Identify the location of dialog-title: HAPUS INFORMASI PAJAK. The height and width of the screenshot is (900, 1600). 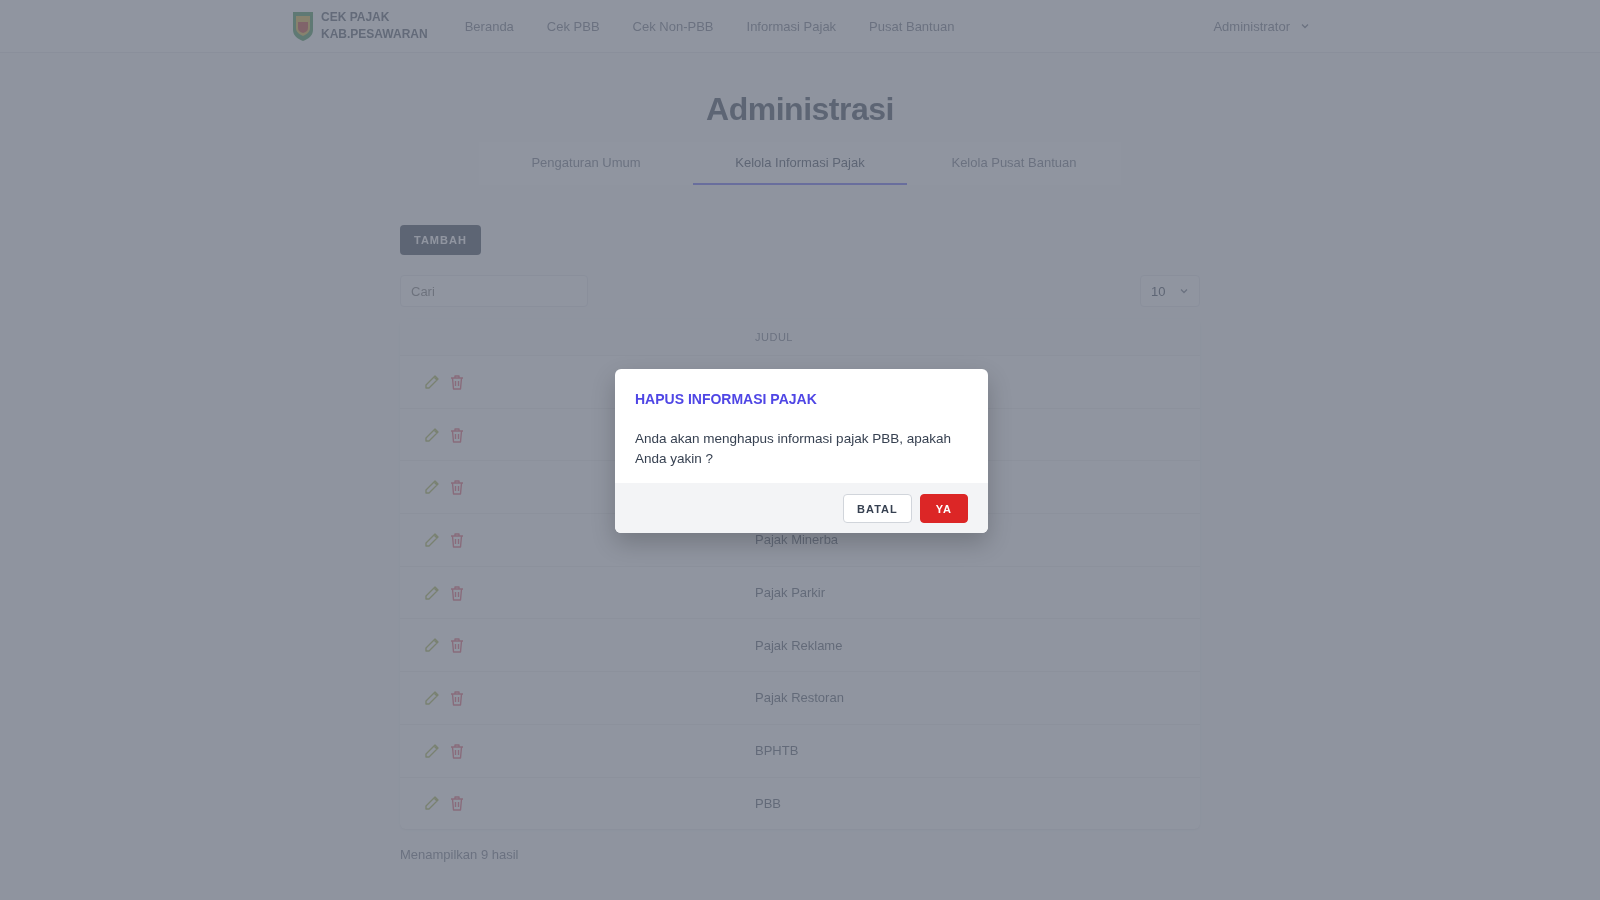
(726, 399).